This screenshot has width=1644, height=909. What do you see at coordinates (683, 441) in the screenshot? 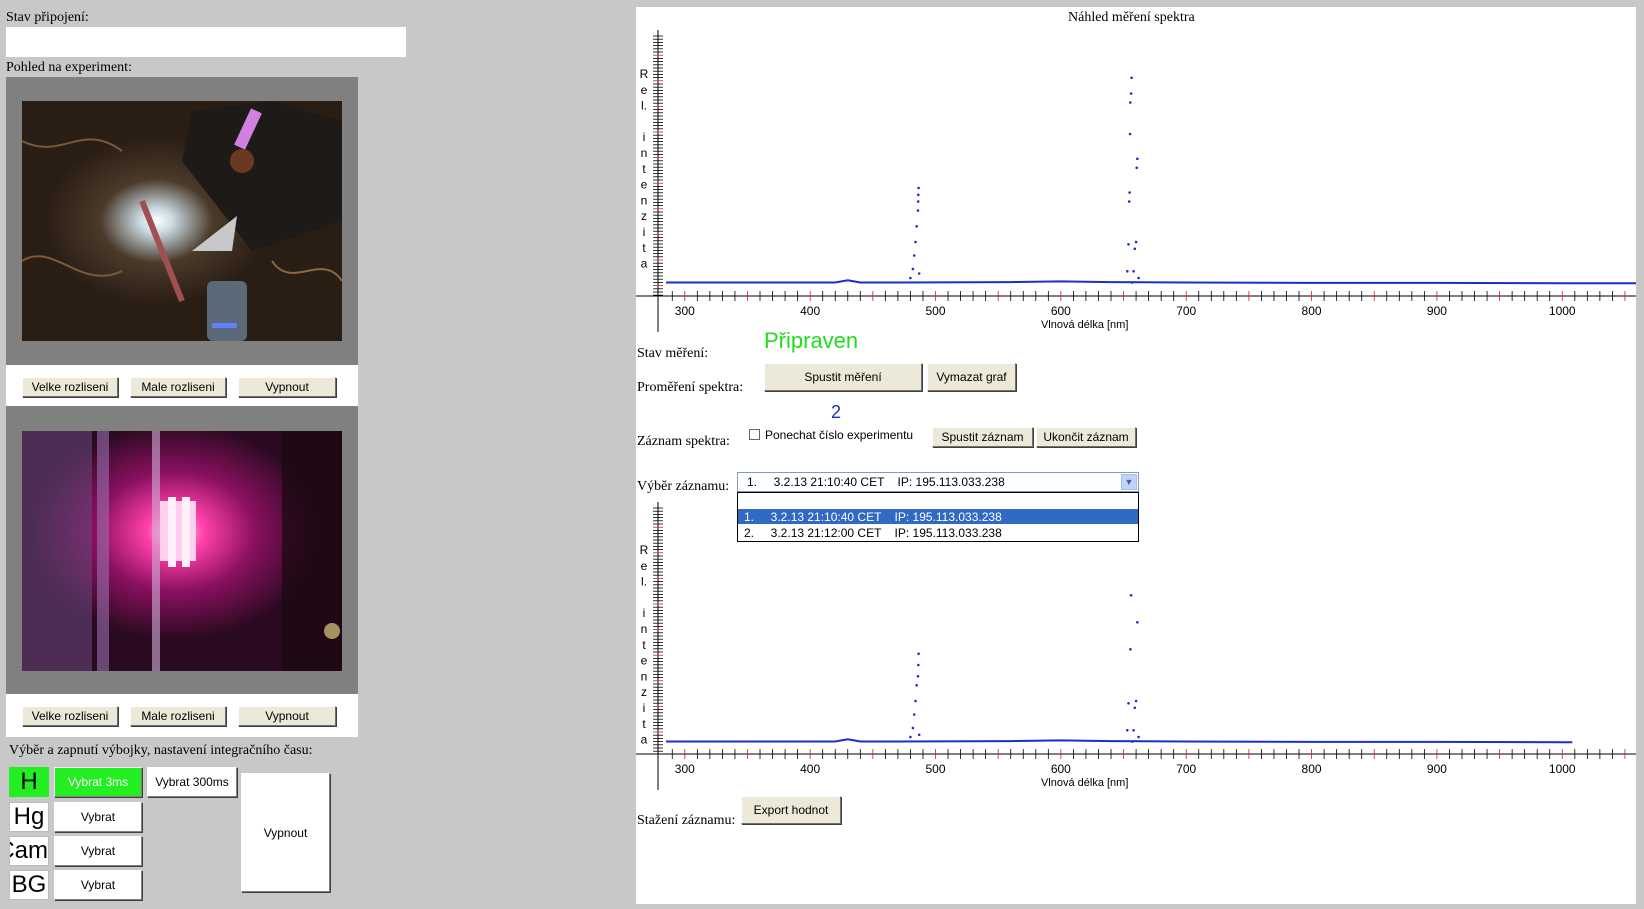
I see `recording-label: Záznam spektra:` at bounding box center [683, 441].